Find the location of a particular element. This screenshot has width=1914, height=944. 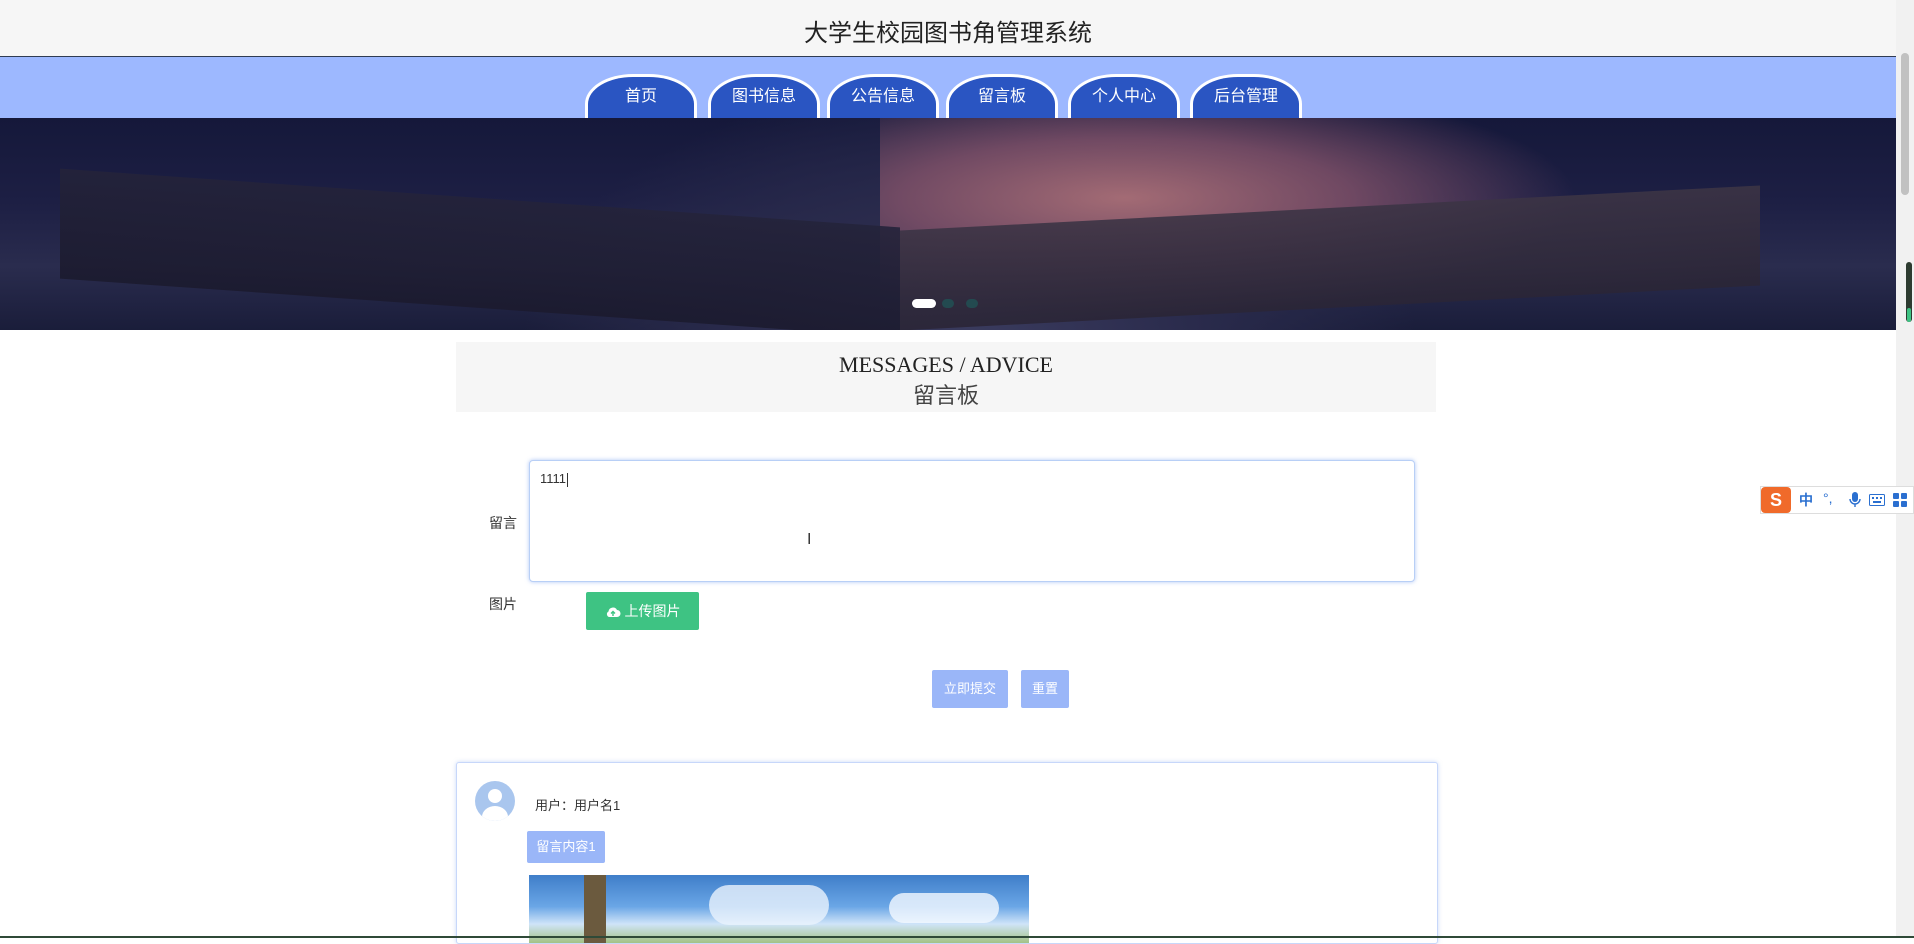

reset-button: 重置 is located at coordinates (1045, 689).